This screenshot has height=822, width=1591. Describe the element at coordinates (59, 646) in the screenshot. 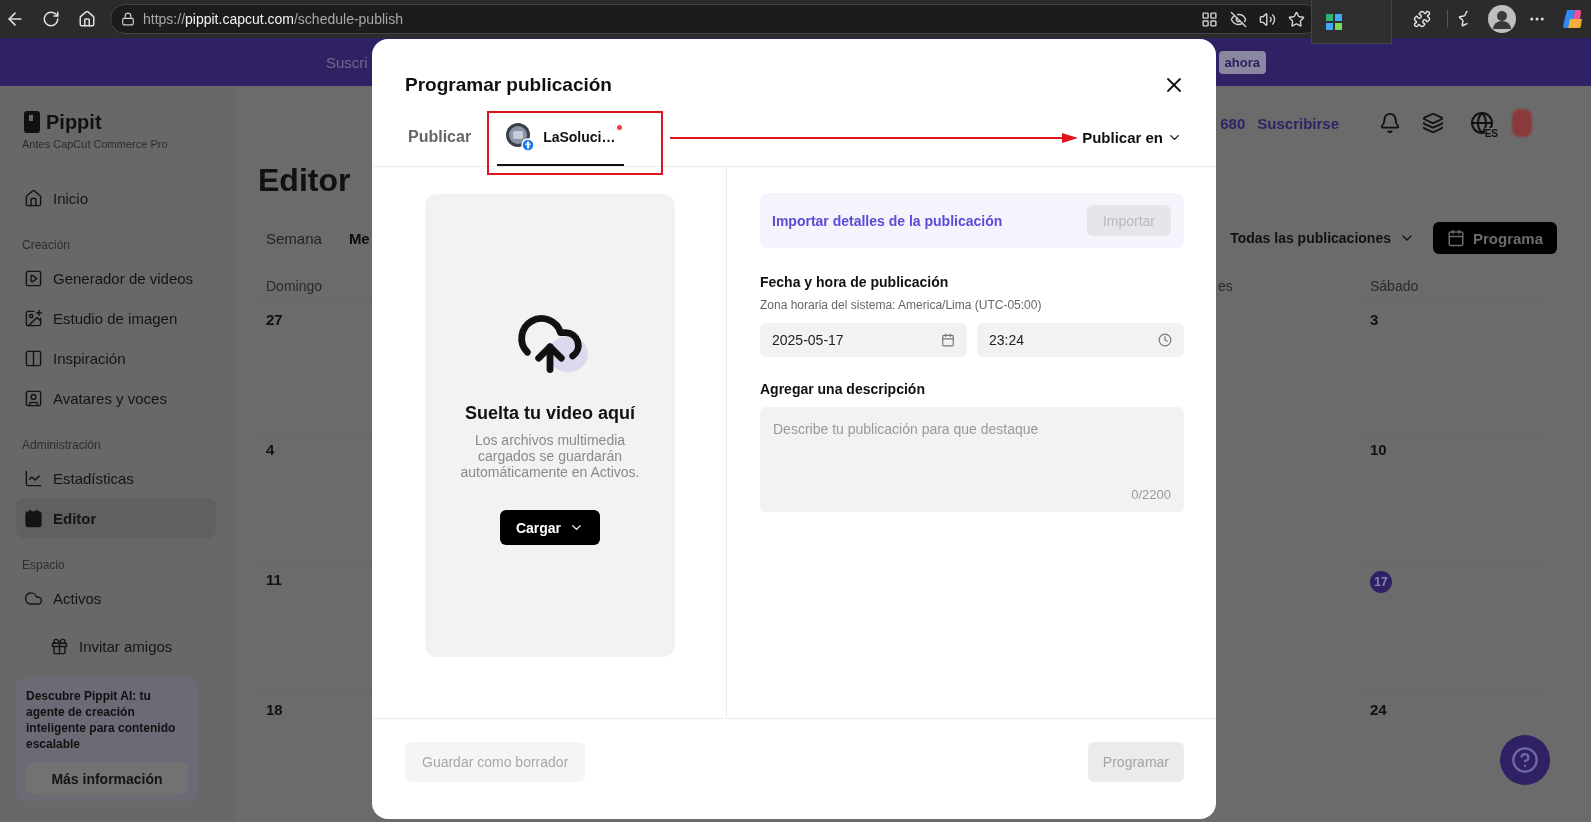

I see `gift-icon` at that location.